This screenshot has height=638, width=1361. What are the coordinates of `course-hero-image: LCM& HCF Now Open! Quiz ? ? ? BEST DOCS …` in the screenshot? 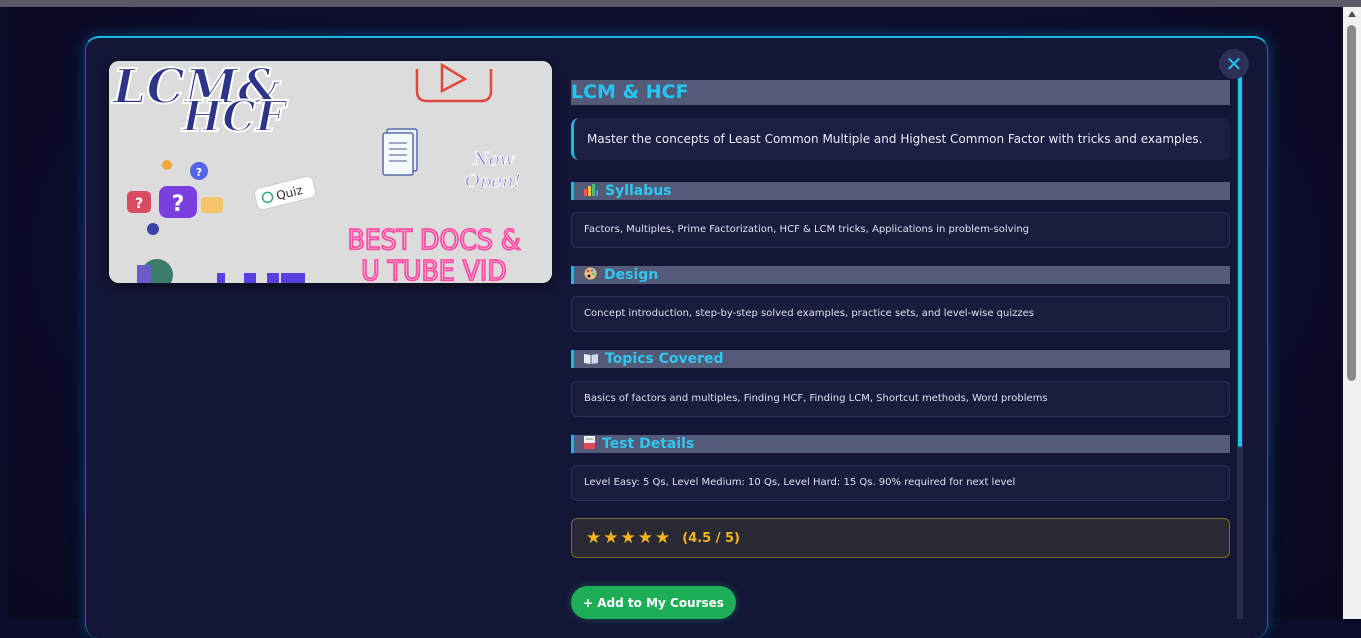 It's located at (330, 172).